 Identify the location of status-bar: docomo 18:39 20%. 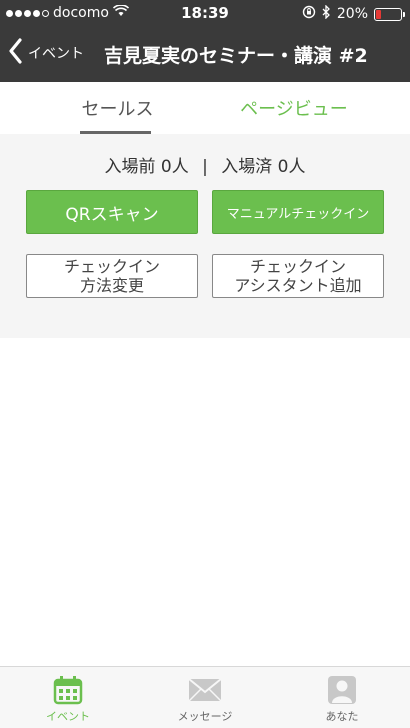
(205, 13).